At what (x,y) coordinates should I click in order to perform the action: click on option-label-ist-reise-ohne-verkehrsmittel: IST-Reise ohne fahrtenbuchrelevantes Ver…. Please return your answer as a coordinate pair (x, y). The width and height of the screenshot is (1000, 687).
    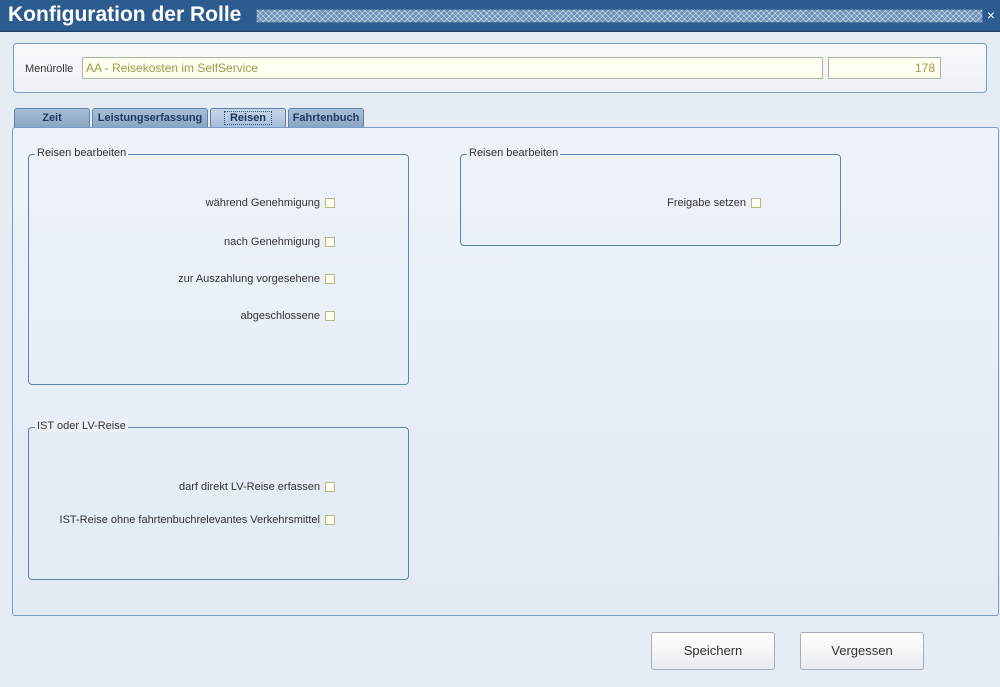
    Looking at the image, I should click on (189, 520).